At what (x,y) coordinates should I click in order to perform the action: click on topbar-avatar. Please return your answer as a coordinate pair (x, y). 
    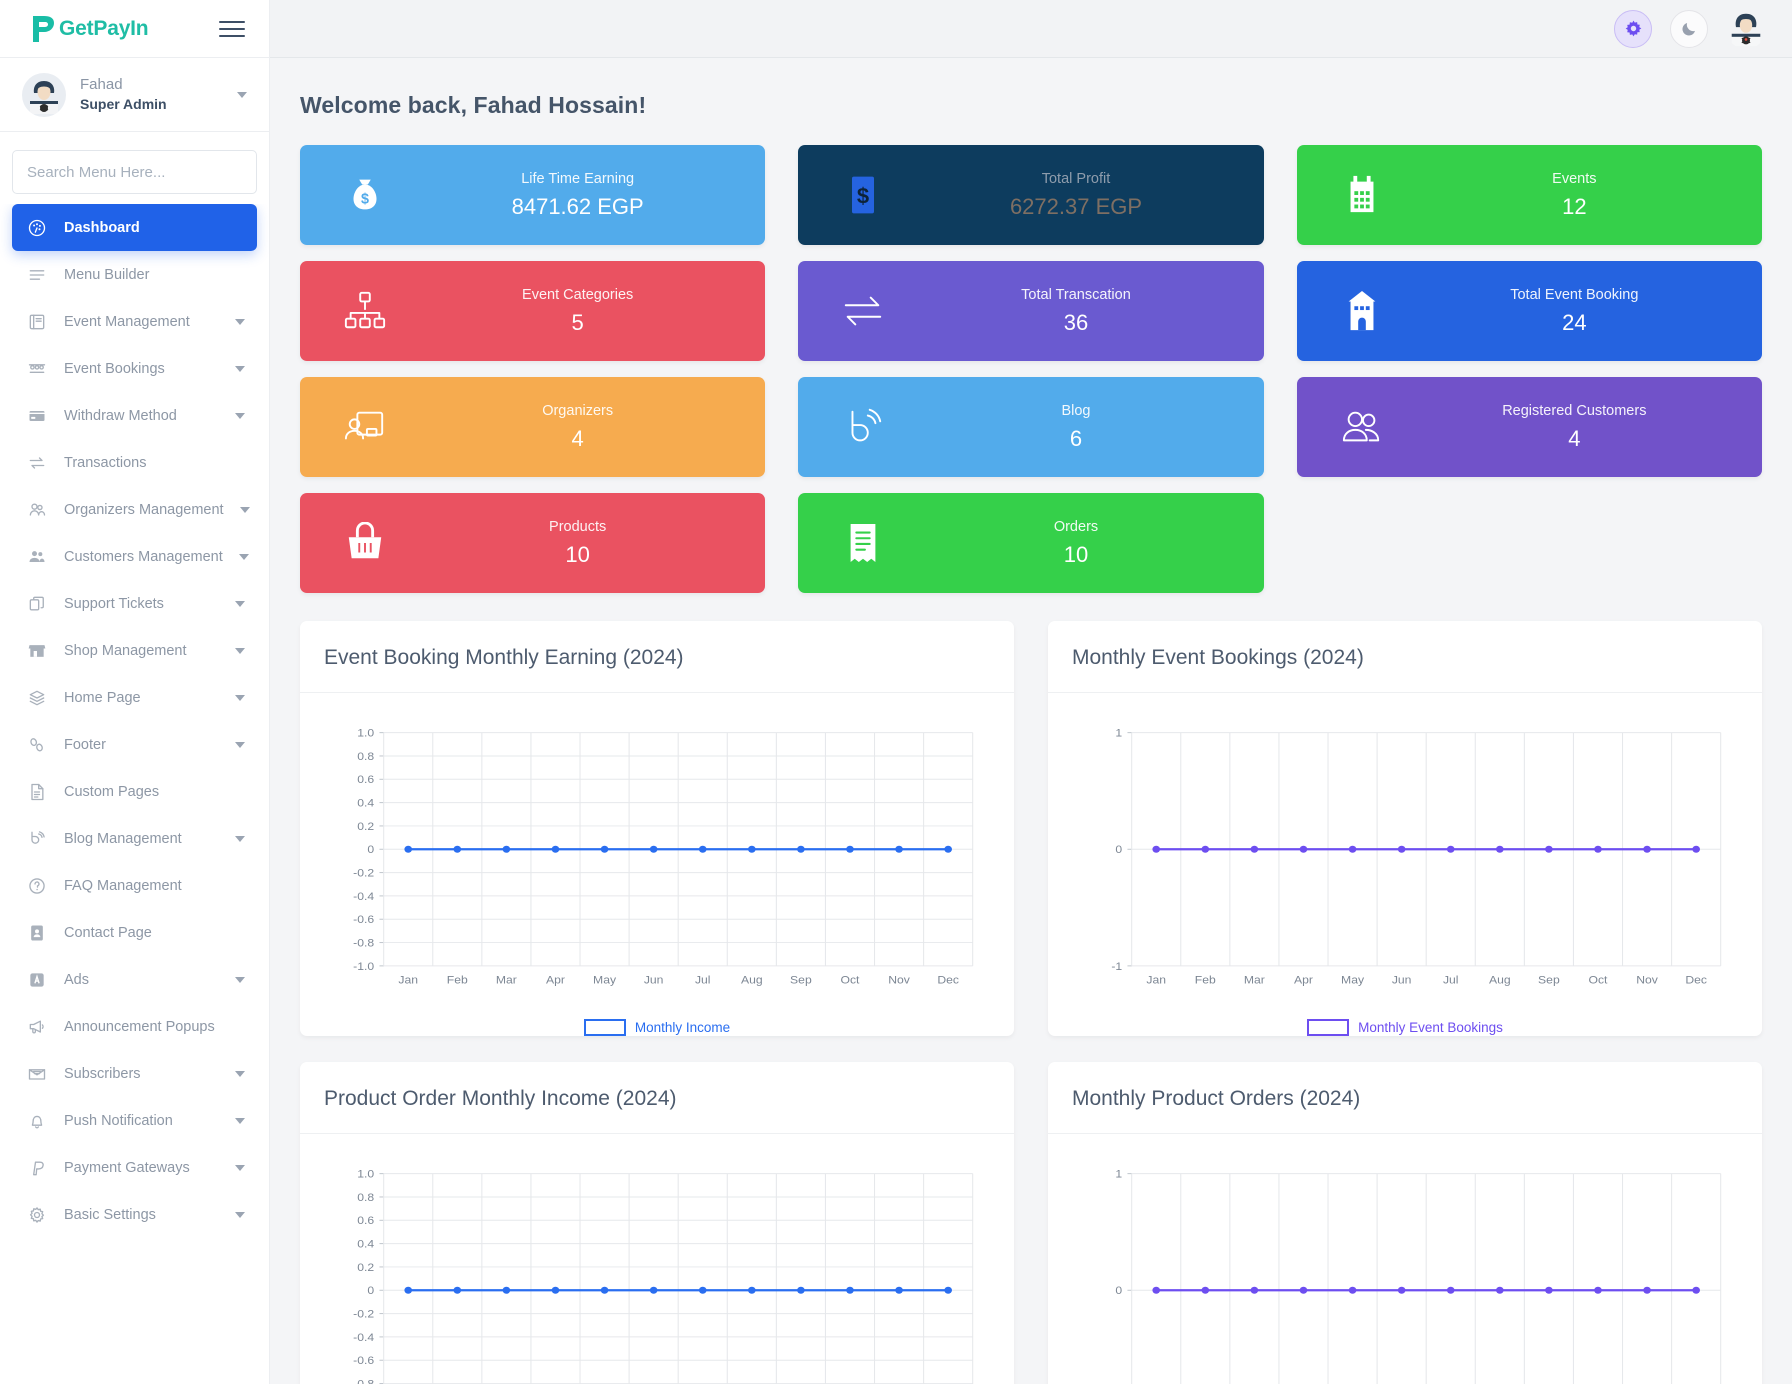
    Looking at the image, I should click on (1746, 29).